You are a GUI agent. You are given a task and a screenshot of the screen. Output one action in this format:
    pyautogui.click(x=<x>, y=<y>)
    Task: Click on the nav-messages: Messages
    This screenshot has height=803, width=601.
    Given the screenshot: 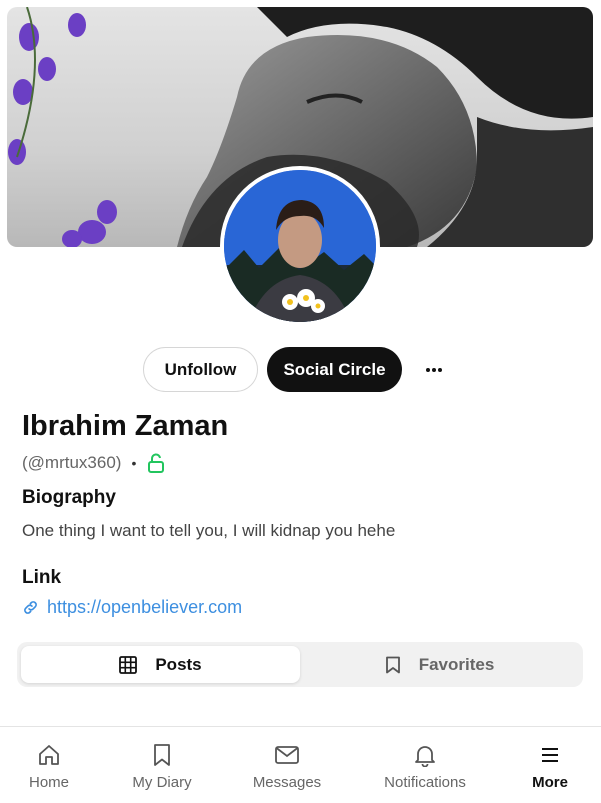 What is the action you would take?
    pyautogui.click(x=287, y=765)
    